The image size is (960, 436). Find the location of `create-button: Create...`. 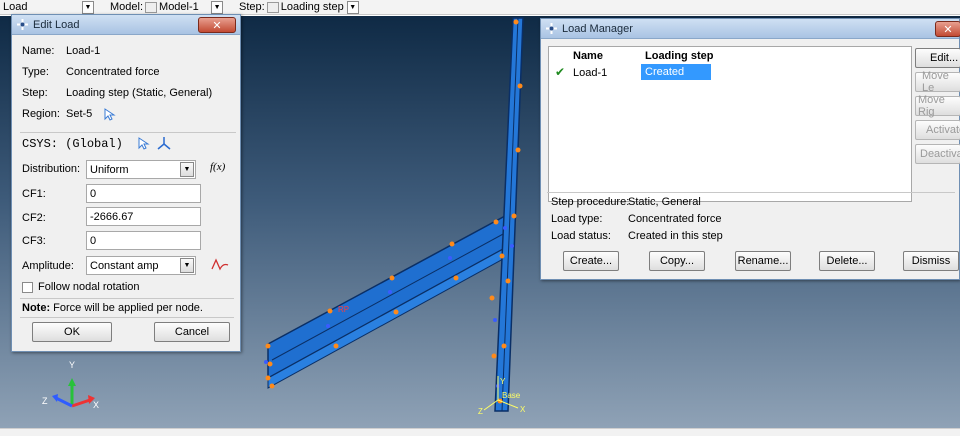

create-button: Create... is located at coordinates (591, 261).